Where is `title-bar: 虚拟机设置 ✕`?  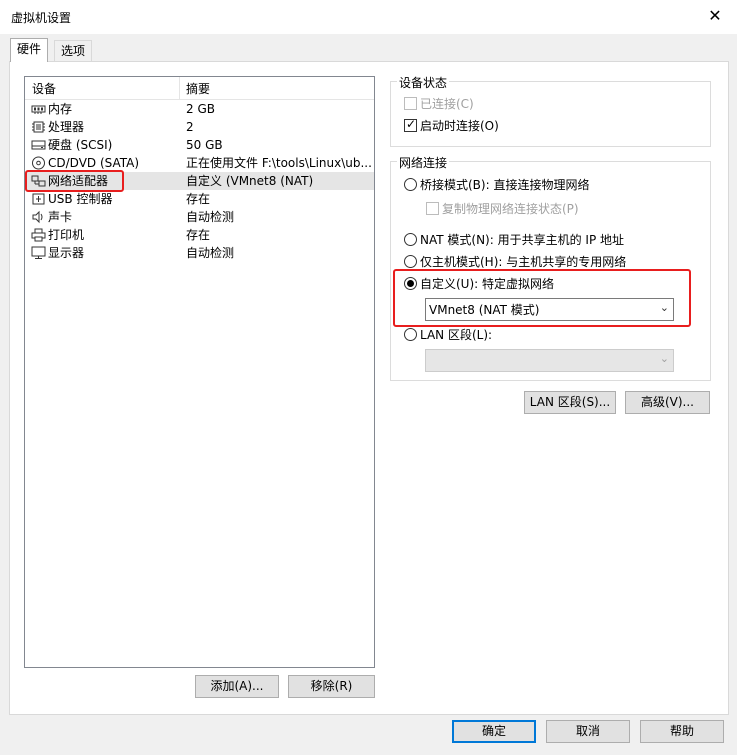
title-bar: 虚拟机设置 ✕ is located at coordinates (368, 17).